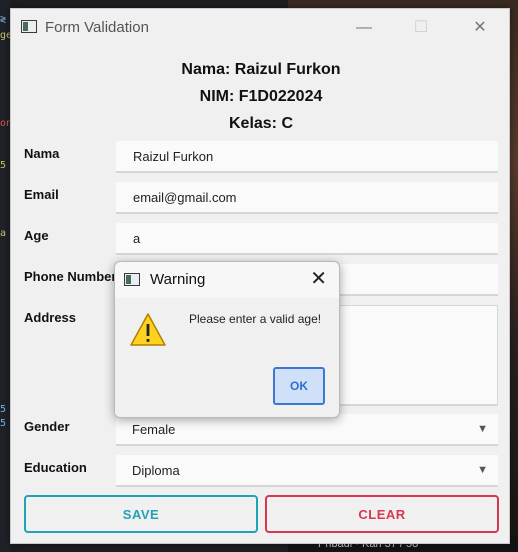 The width and height of the screenshot is (518, 552). I want to click on gender-selected-value: Female, so click(154, 429).